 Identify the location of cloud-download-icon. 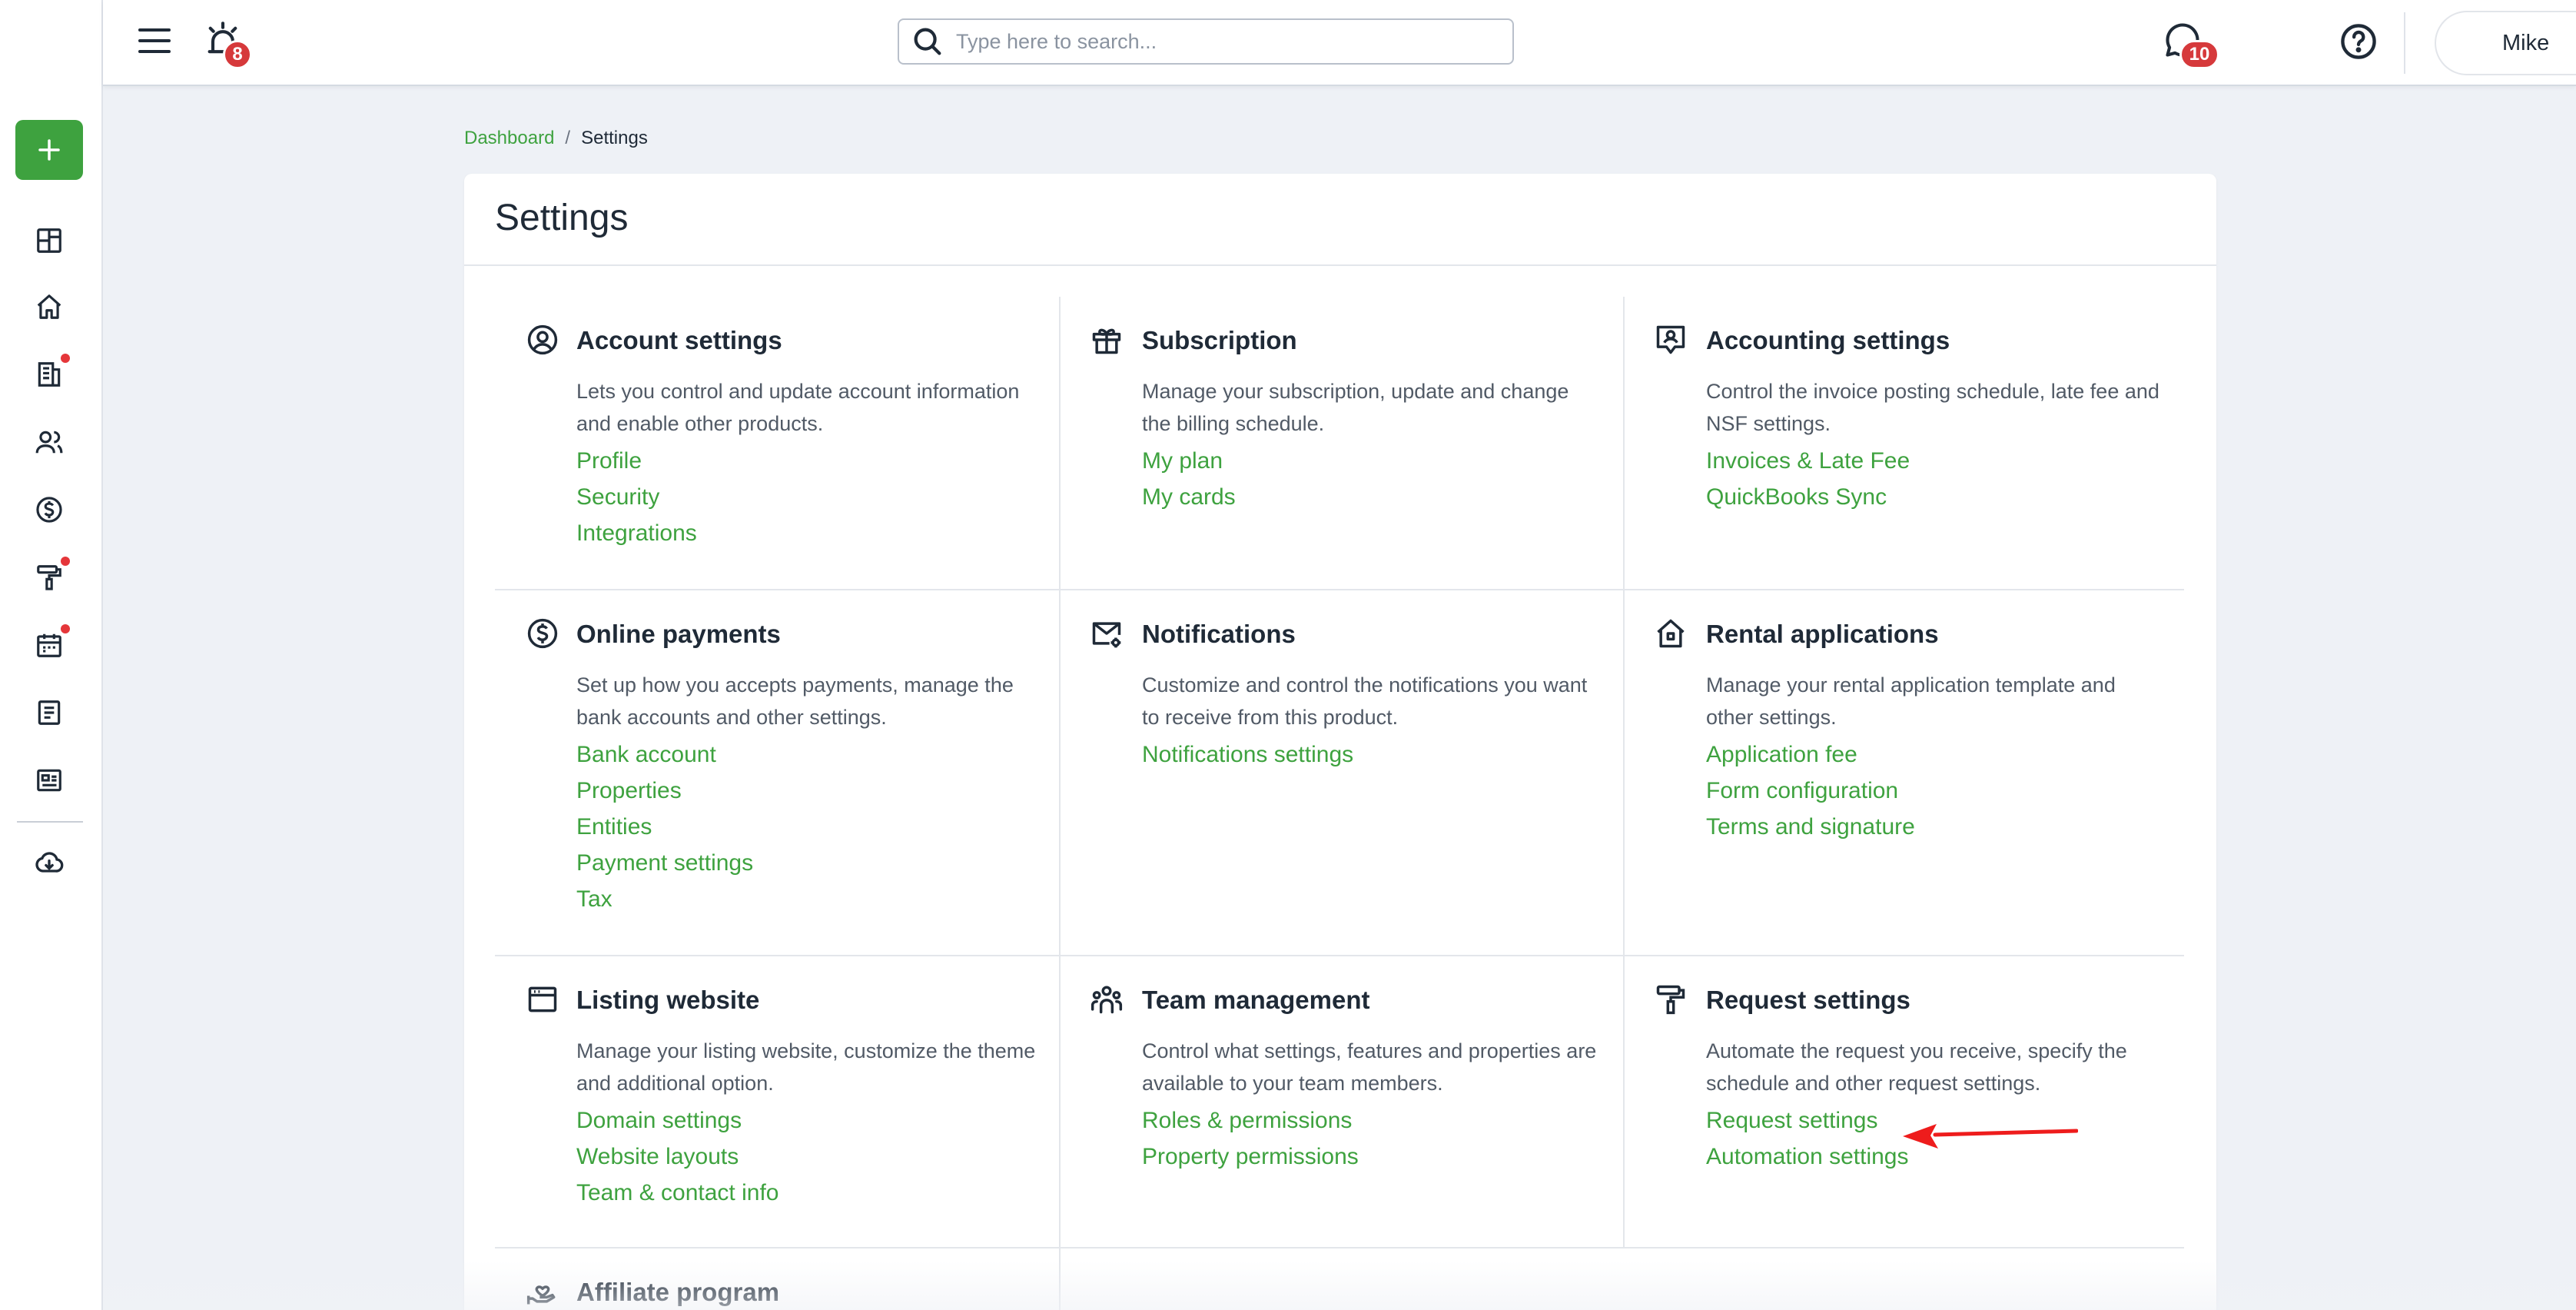
(49, 863).